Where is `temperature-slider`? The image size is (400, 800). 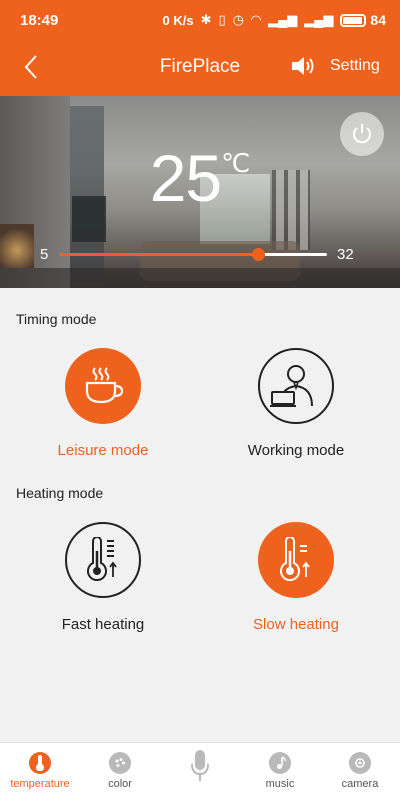 temperature-slider is located at coordinates (193, 254).